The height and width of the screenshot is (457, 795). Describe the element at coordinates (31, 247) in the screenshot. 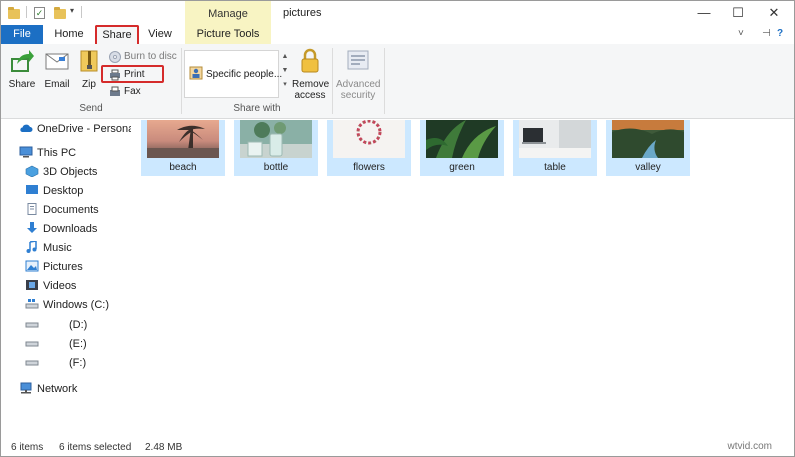

I see `music-note-icon` at that location.